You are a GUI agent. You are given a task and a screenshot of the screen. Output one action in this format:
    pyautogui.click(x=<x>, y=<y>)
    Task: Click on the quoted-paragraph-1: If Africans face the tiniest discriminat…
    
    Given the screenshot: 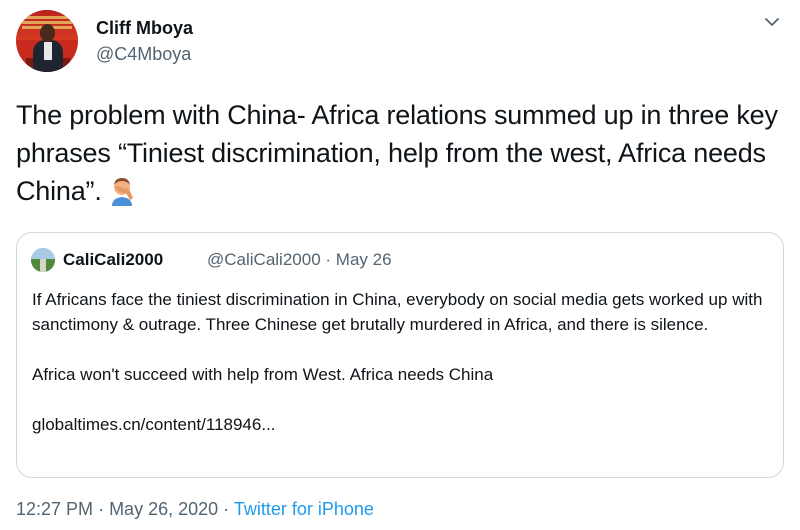 What is the action you would take?
    pyautogui.click(x=397, y=312)
    